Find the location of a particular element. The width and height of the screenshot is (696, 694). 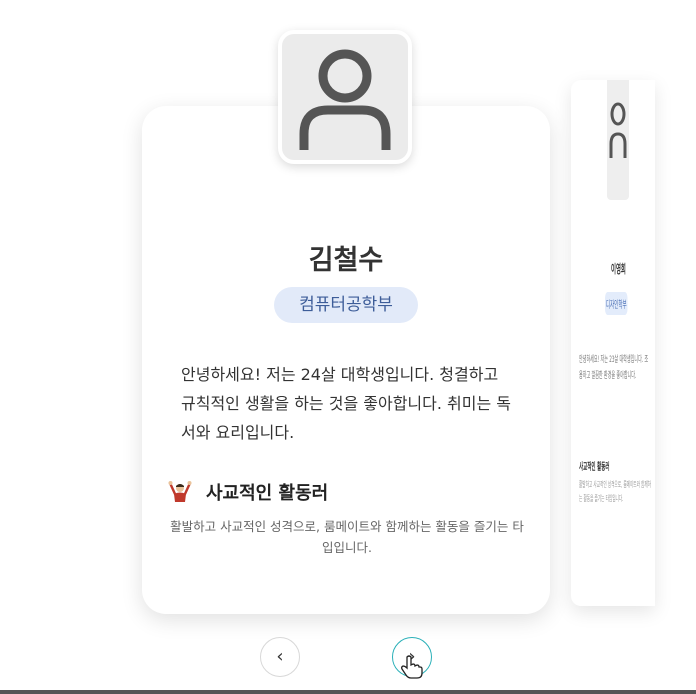

hand-cursor-icon is located at coordinates (412, 667).